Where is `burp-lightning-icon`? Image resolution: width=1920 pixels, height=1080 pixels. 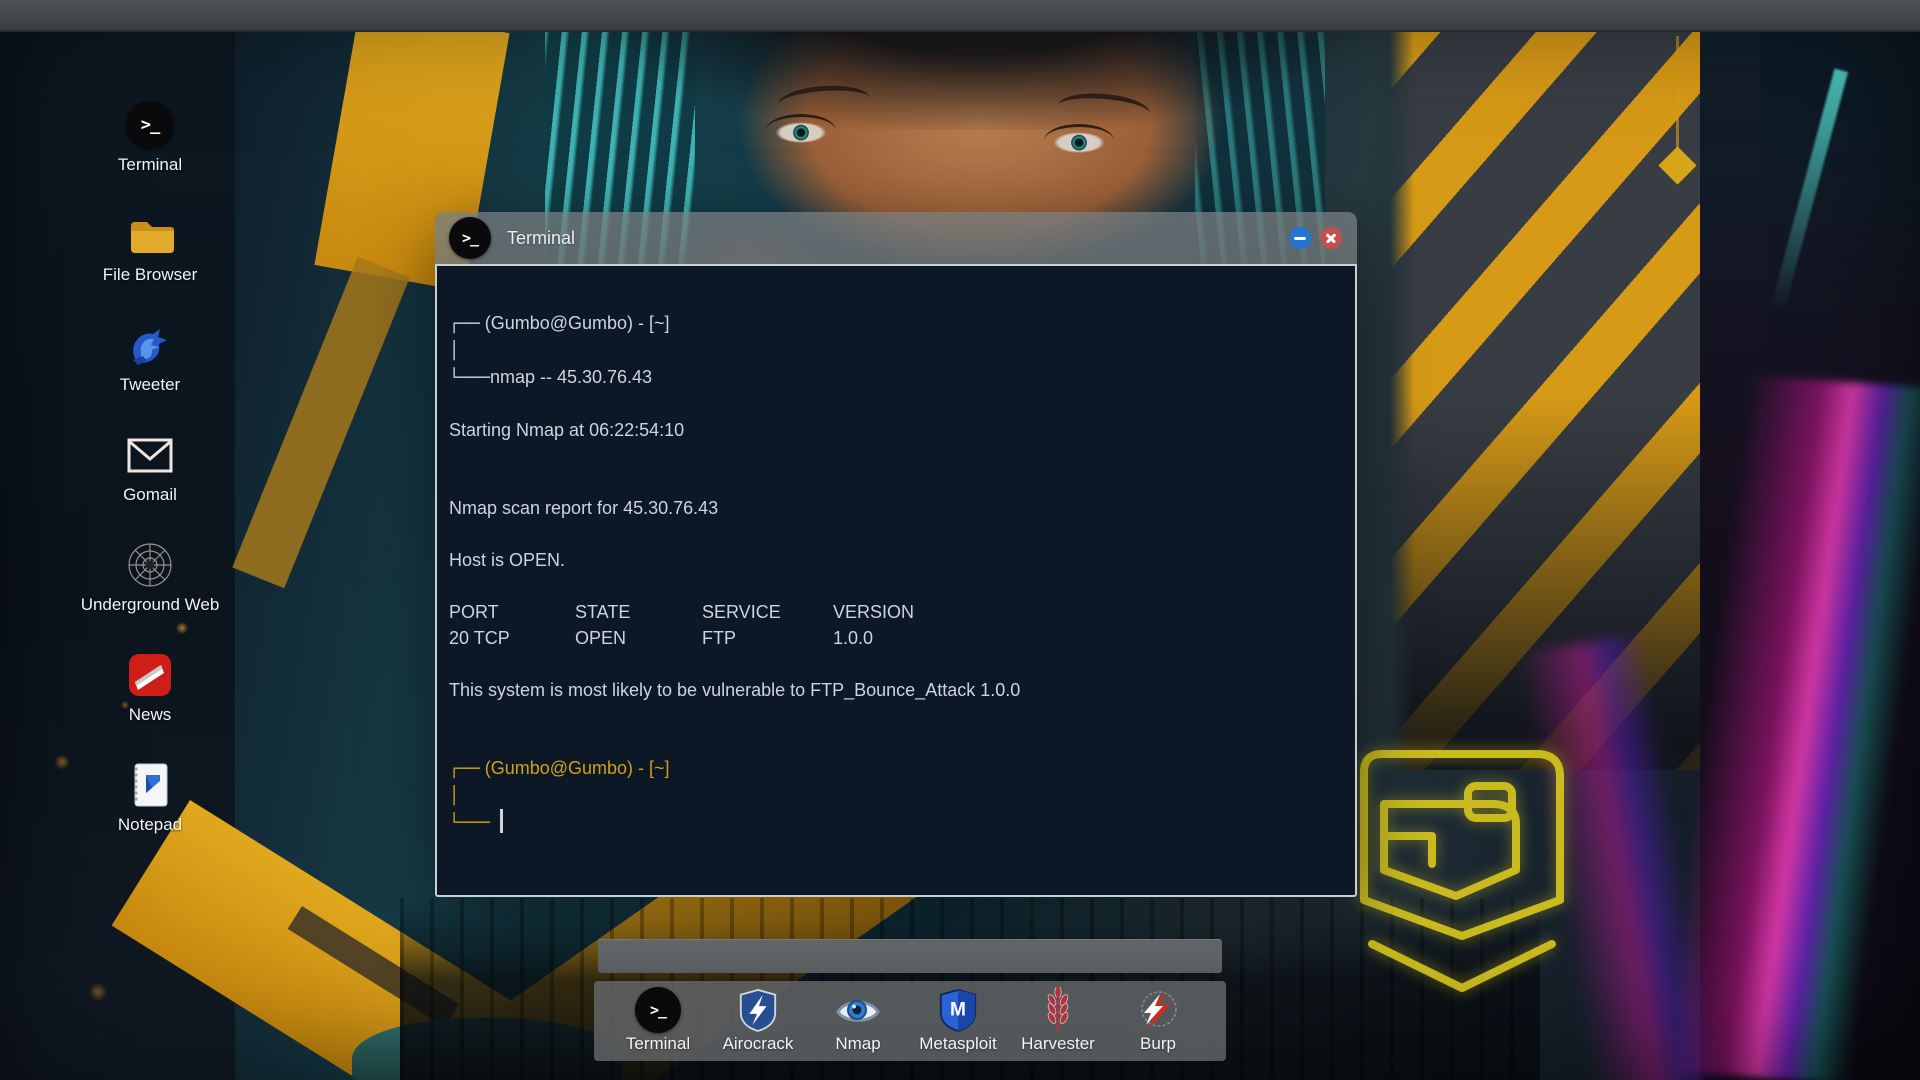 burp-lightning-icon is located at coordinates (1158, 1010).